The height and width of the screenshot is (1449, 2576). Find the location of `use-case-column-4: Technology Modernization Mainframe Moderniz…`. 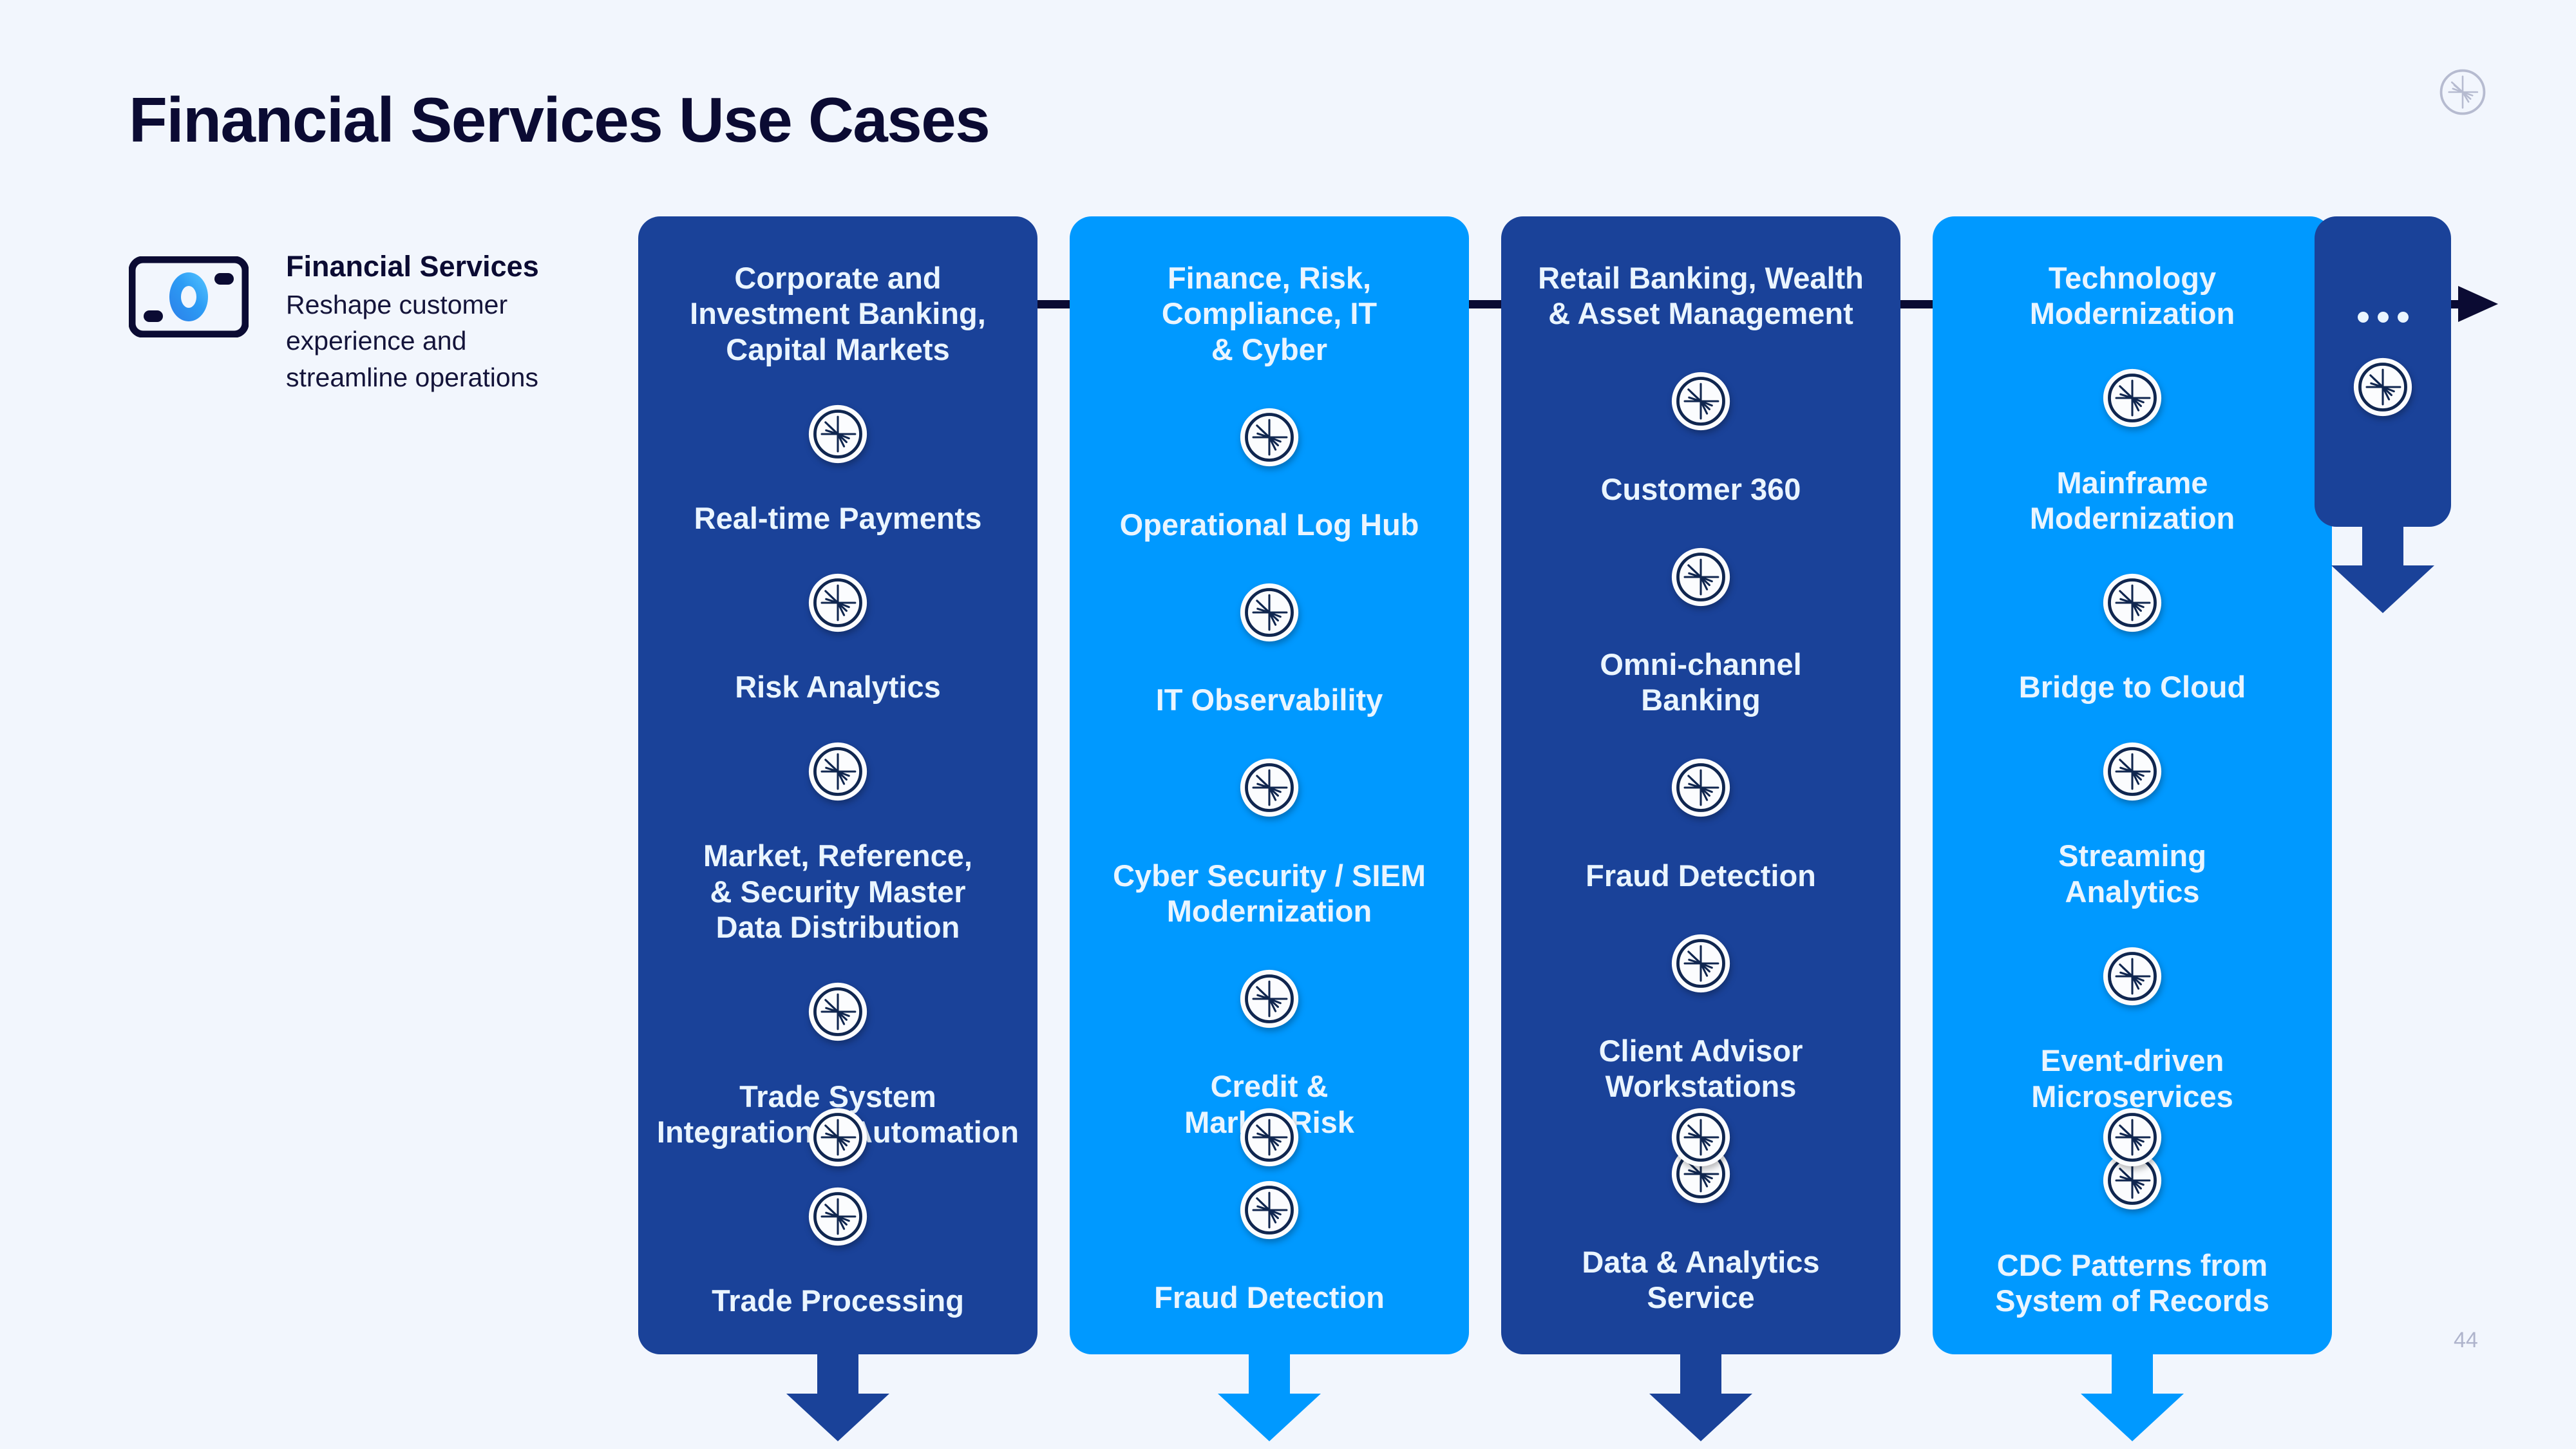

use-case-column-4: Technology Modernization Mainframe Moderniz… is located at coordinates (2132, 785).